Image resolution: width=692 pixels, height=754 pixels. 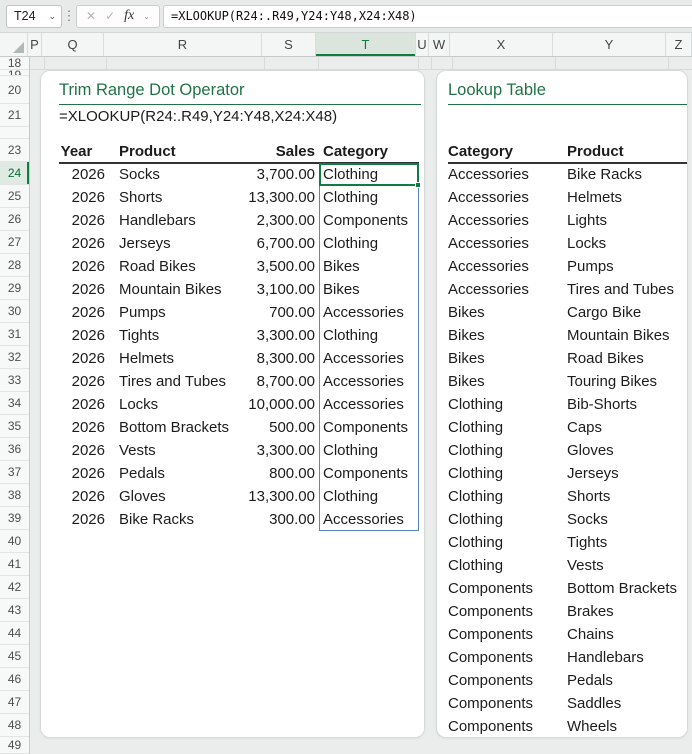 I want to click on row-header-37: 37, so click(x=14, y=472).